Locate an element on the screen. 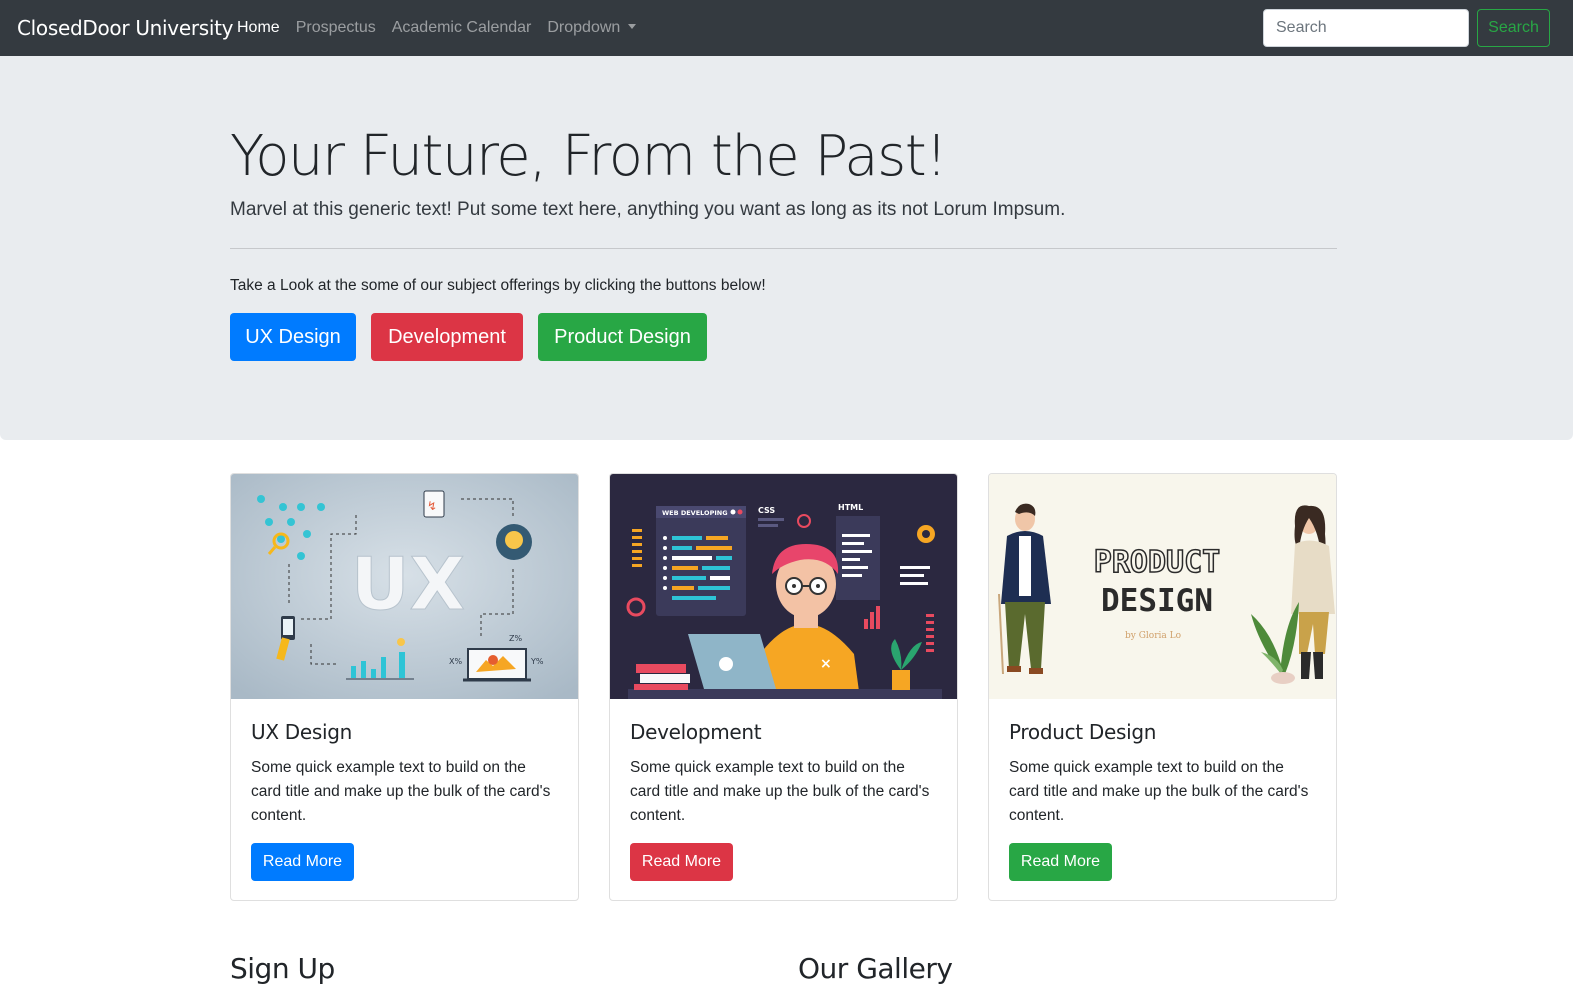 This screenshot has width=1573, height=985. html-label: HTML is located at coordinates (850, 507).